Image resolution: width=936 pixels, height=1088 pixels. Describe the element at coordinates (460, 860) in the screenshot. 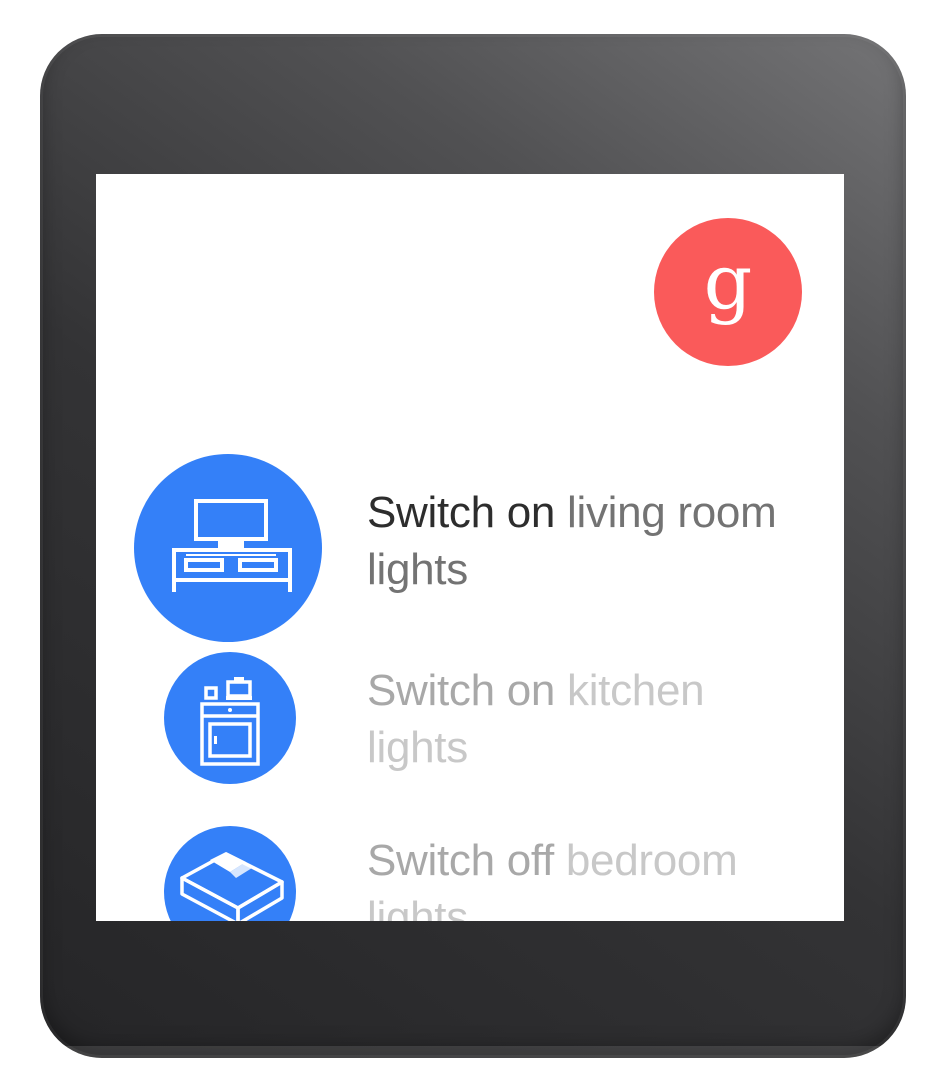

I see `suggestion-verb: Switch off` at that location.